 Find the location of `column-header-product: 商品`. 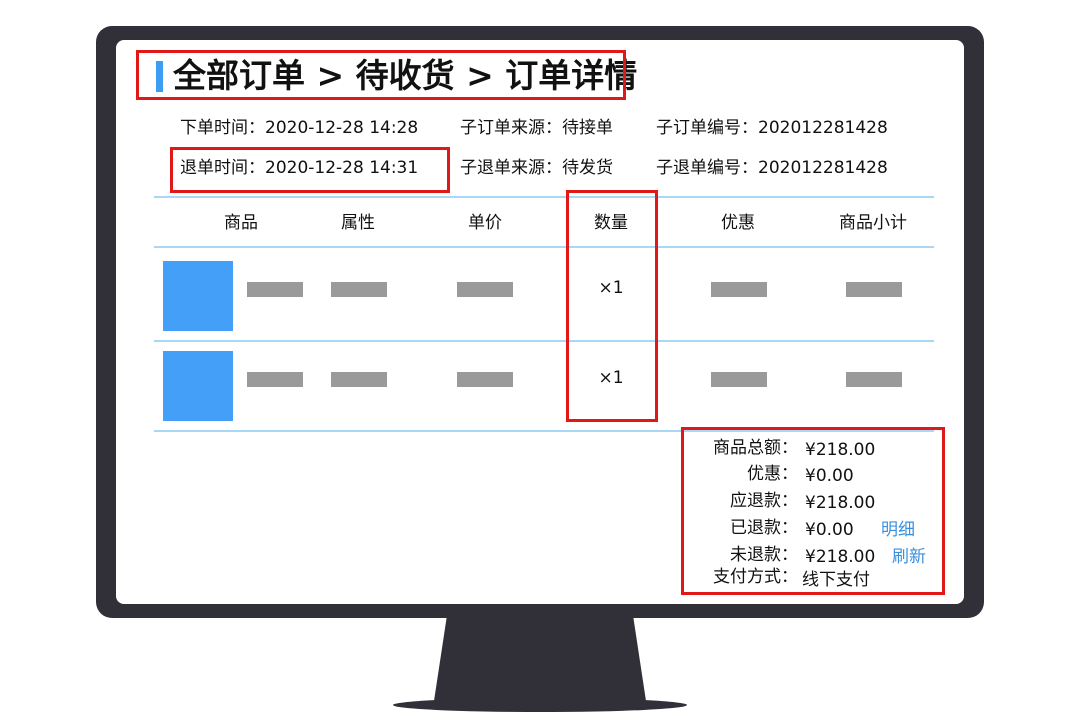

column-header-product: 商品 is located at coordinates (241, 223).